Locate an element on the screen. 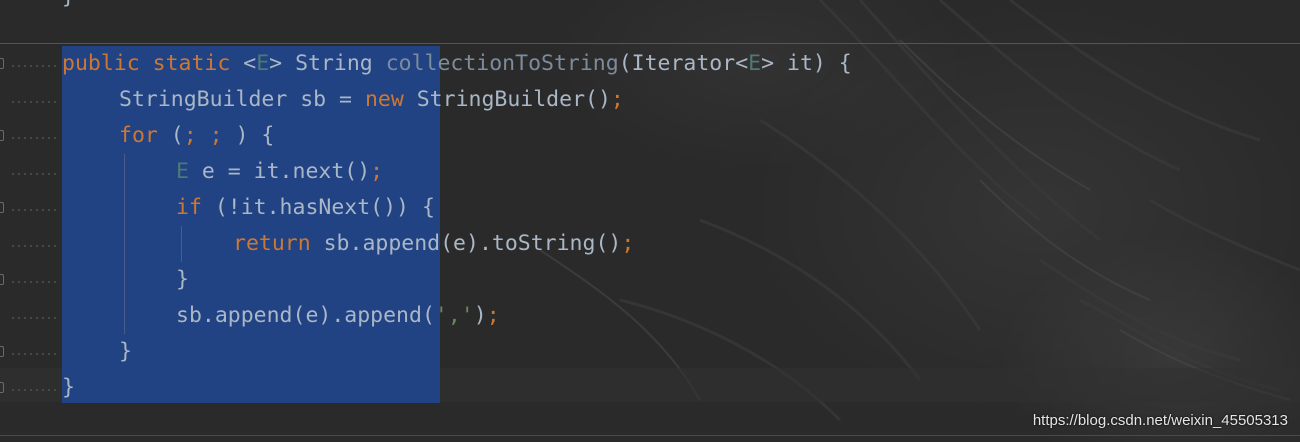  code-token: ',' is located at coordinates (454, 315).